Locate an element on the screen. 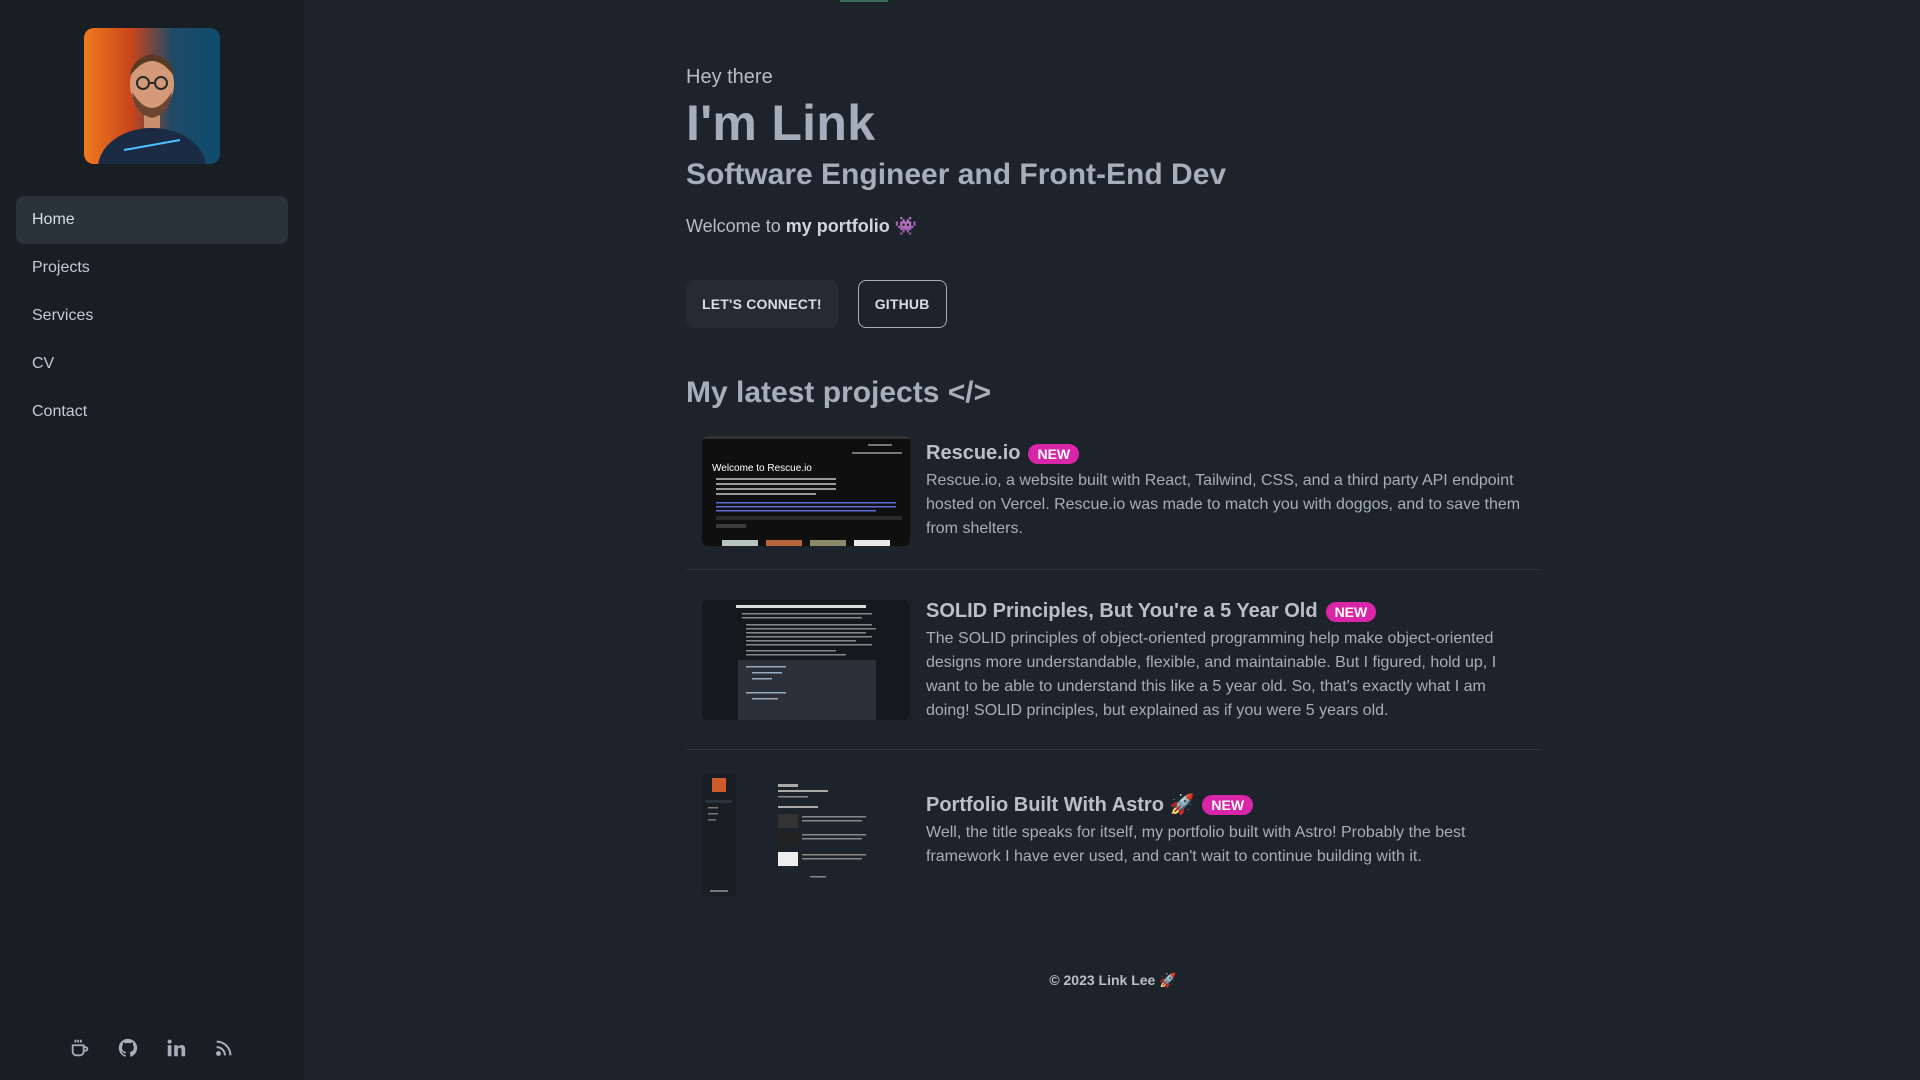 Image resolution: width=1920 pixels, height=1080 pixels. rescue-screenshot: Welcome to Rescue.io is located at coordinates (806, 491).